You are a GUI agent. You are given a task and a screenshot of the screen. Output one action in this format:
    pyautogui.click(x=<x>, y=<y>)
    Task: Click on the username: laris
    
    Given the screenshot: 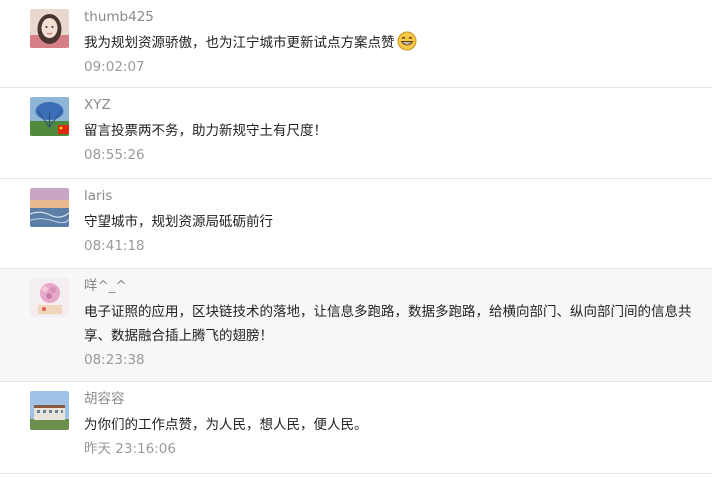 What is the action you would take?
    pyautogui.click(x=98, y=196)
    